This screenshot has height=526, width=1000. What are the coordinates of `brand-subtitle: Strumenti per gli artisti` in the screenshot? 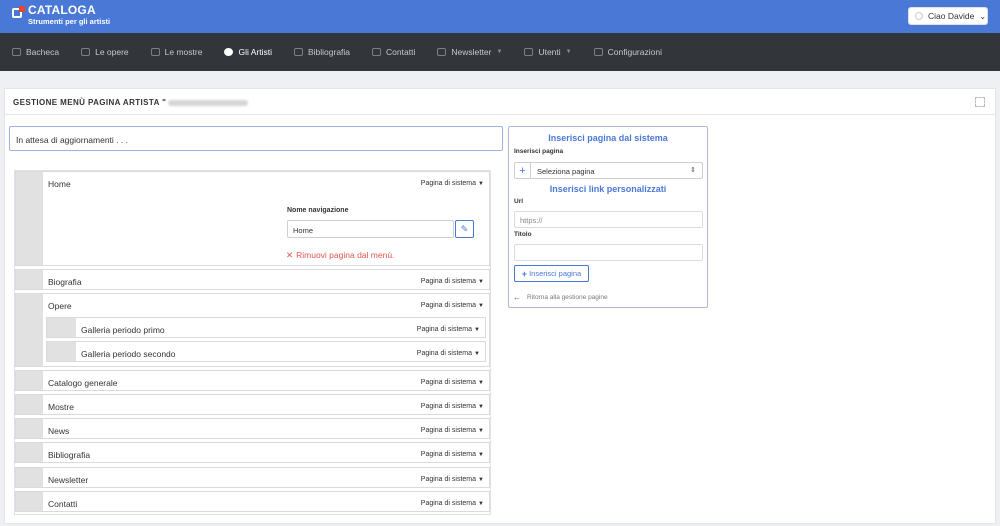 It's located at (69, 21).